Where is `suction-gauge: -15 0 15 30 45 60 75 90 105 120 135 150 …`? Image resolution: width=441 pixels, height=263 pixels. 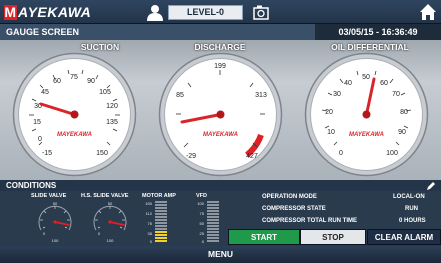
suction-gauge: -15 0 15 30 45 60 75 90 105 120 135 150 … is located at coordinates (74, 114).